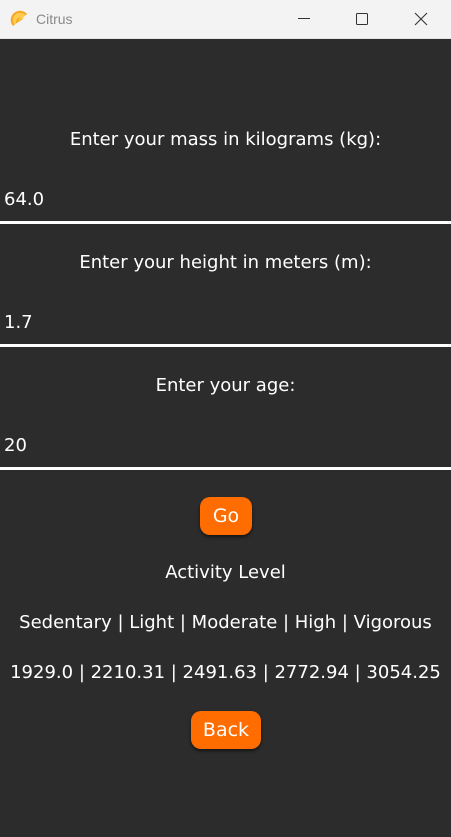  What do you see at coordinates (422, 19) in the screenshot?
I see `close-button` at bounding box center [422, 19].